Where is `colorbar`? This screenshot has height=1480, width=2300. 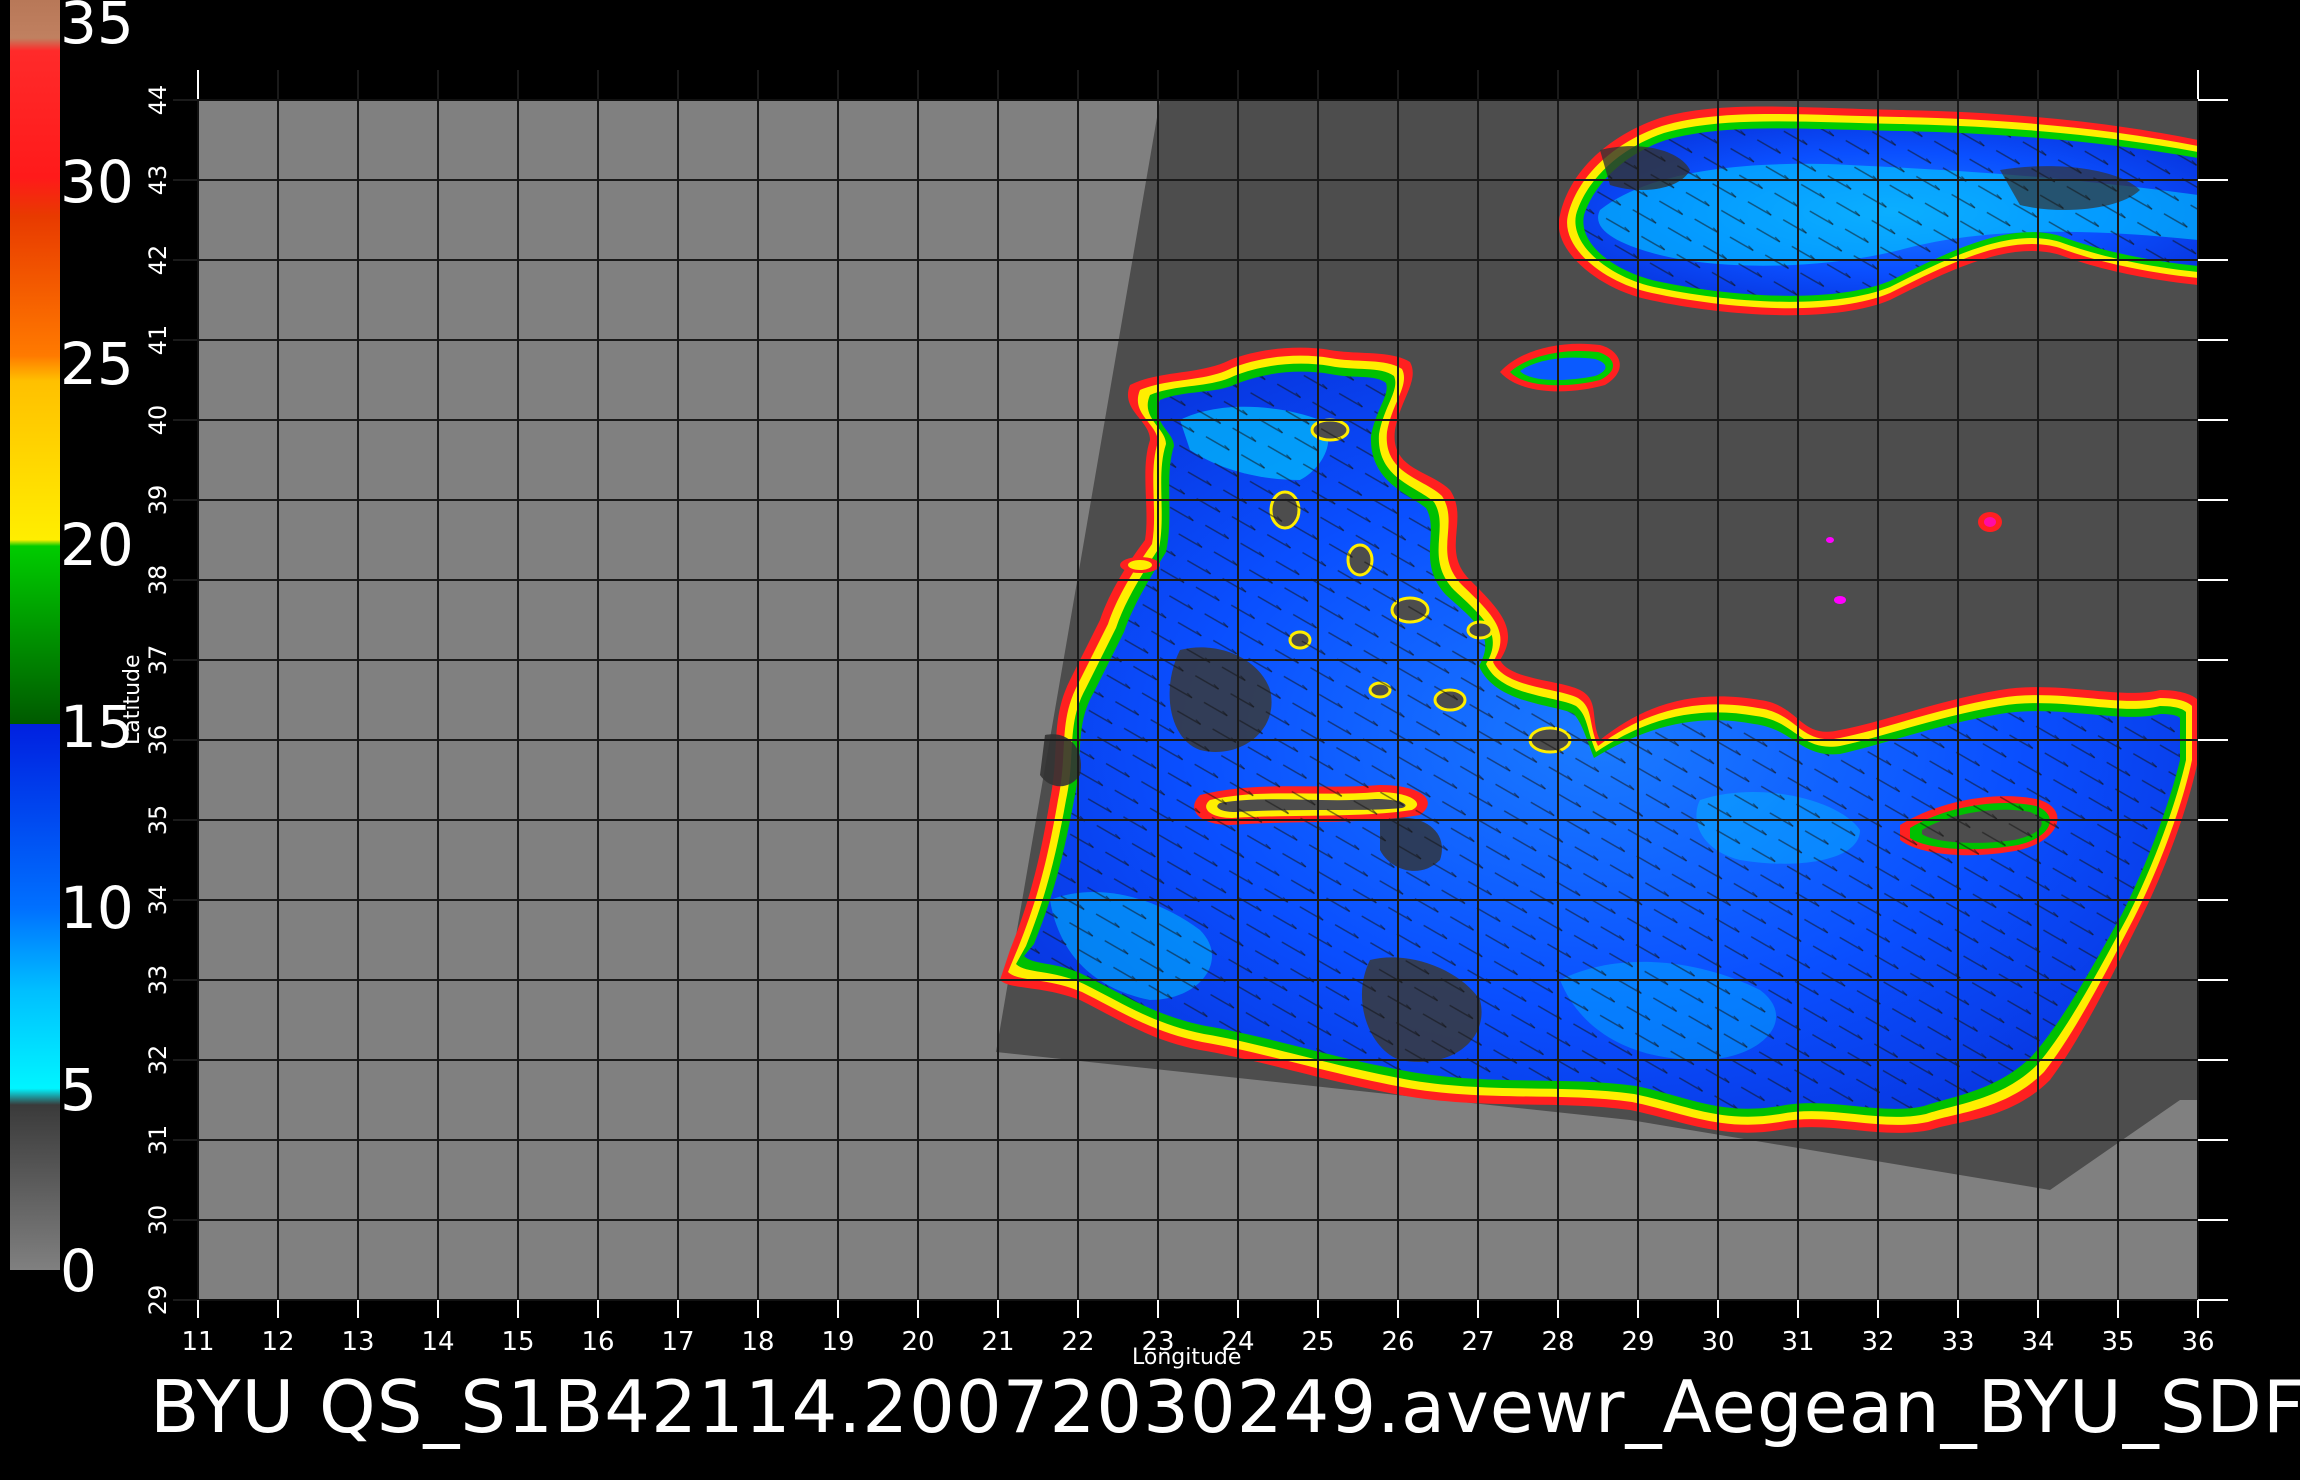 colorbar is located at coordinates (35, 635).